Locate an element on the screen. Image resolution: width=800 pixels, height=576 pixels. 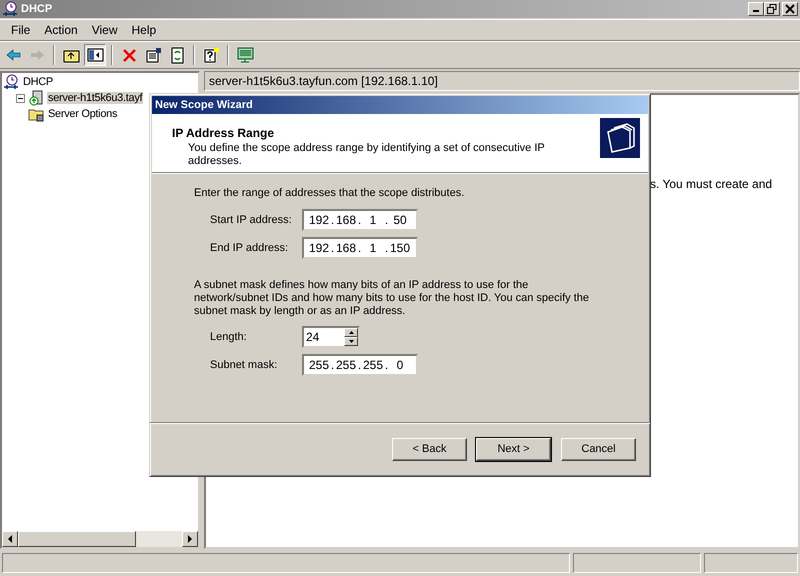
wizard-button: < Back is located at coordinates (429, 449).